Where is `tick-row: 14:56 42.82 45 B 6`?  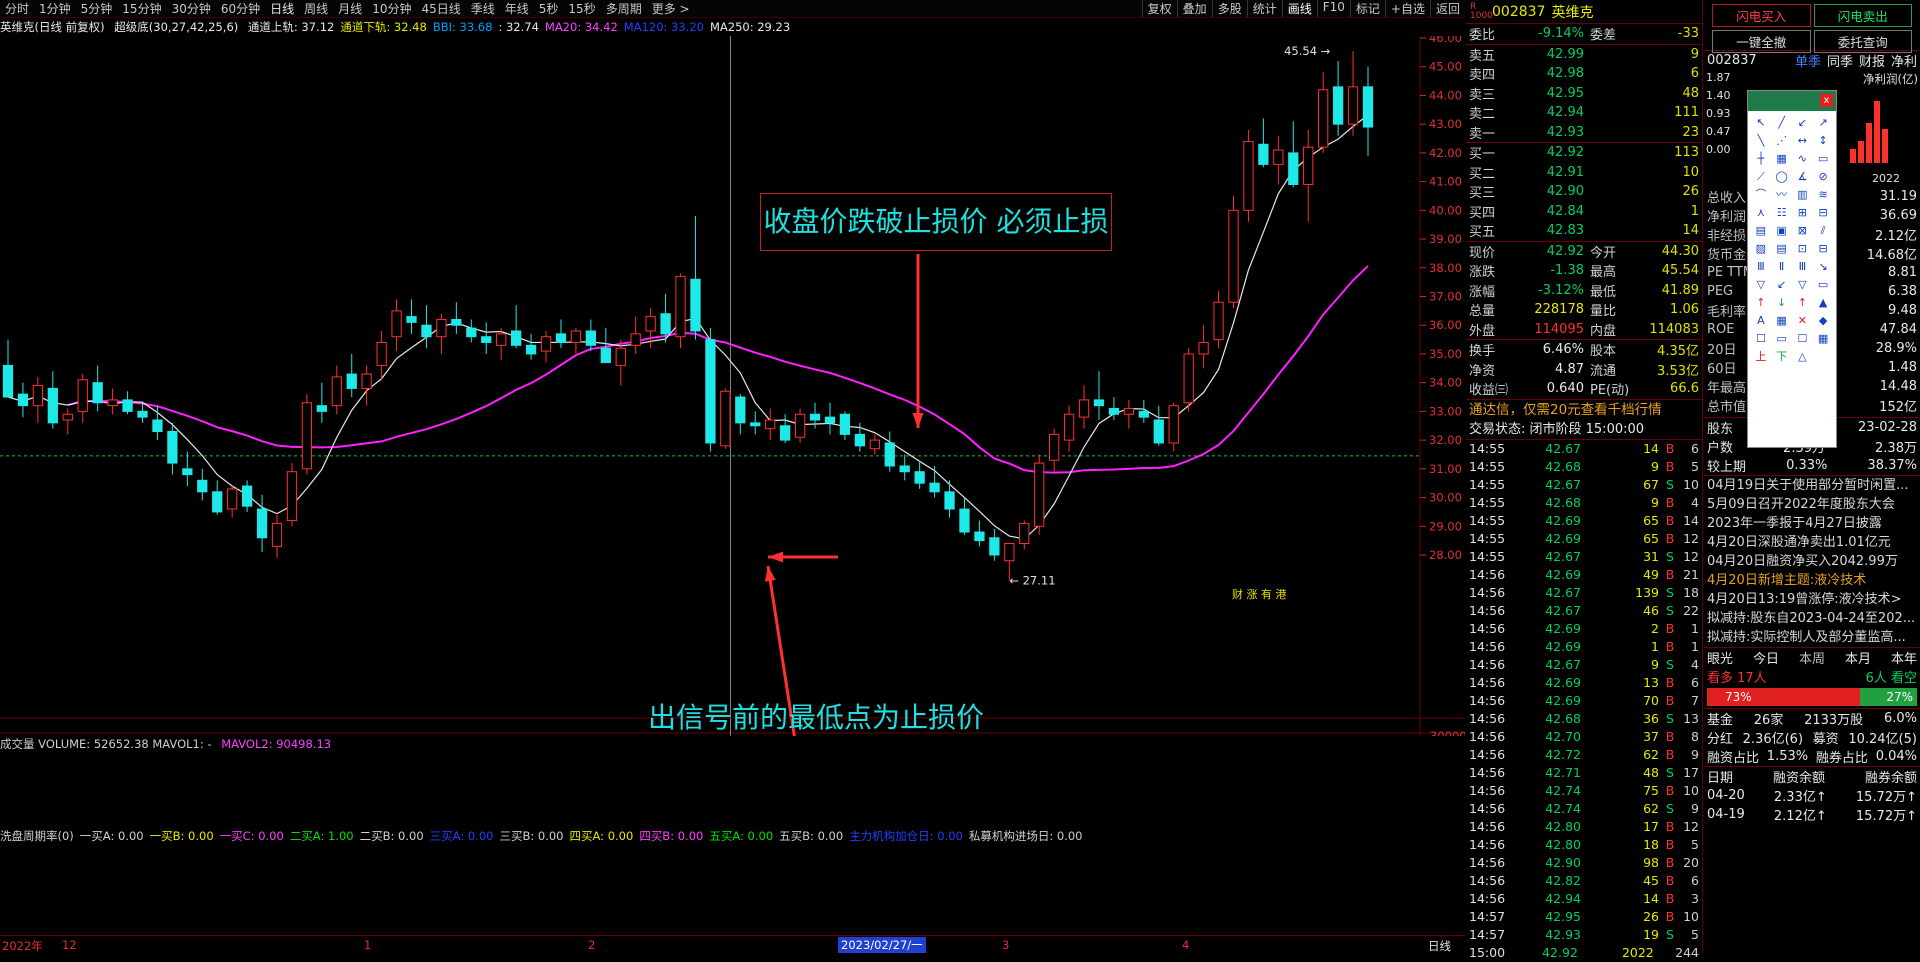 tick-row: 14:56 42.82 45 B 6 is located at coordinates (1584, 881).